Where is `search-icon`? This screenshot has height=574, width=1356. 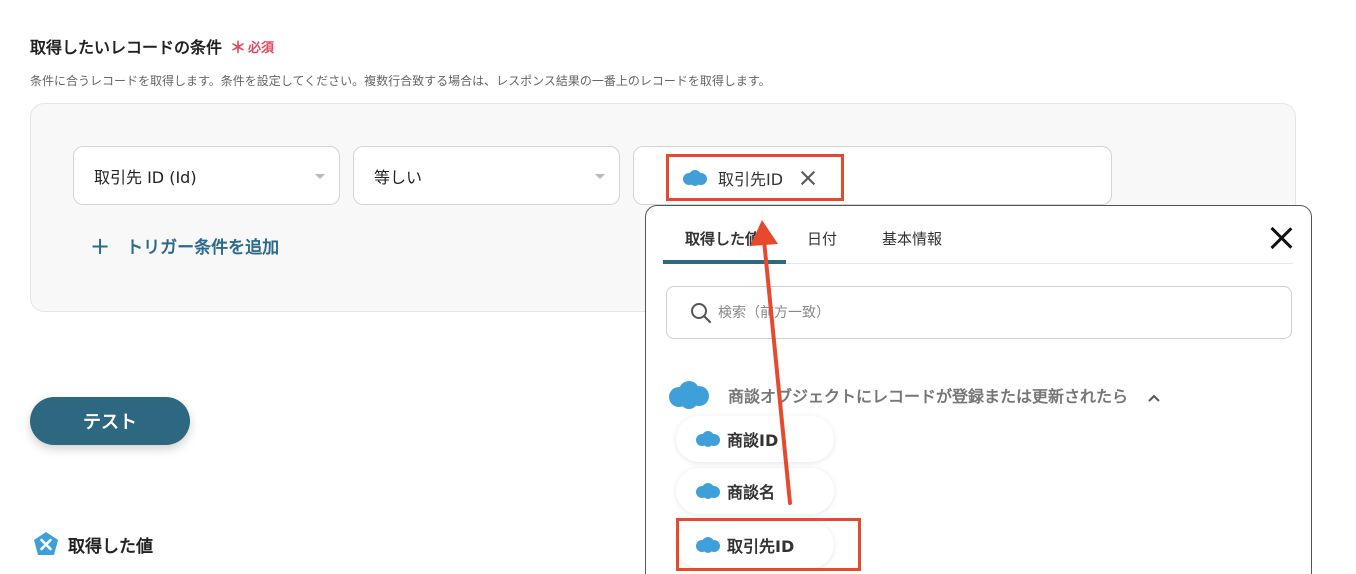
search-icon is located at coordinates (701, 312).